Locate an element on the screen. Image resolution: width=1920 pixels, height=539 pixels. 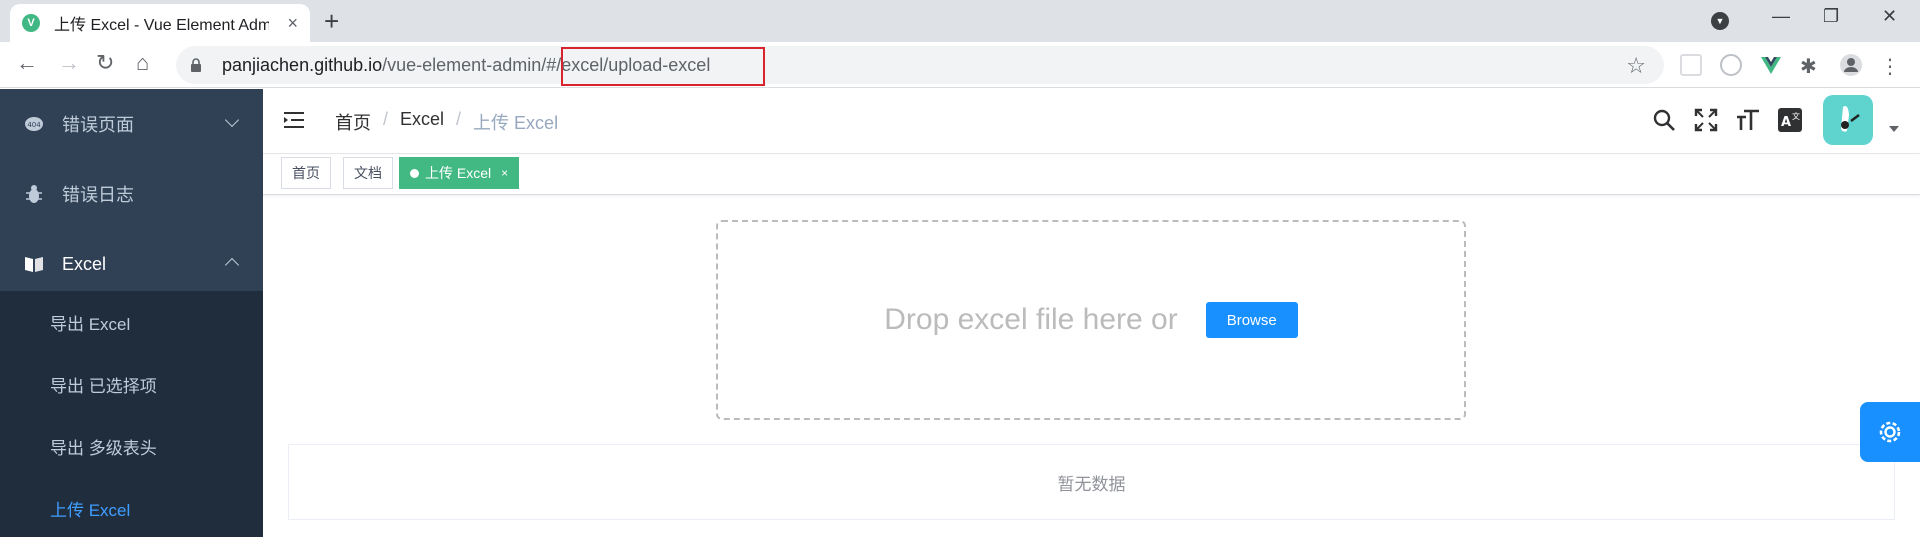
sidebar-item-label: 错误页面 is located at coordinates (98, 125).